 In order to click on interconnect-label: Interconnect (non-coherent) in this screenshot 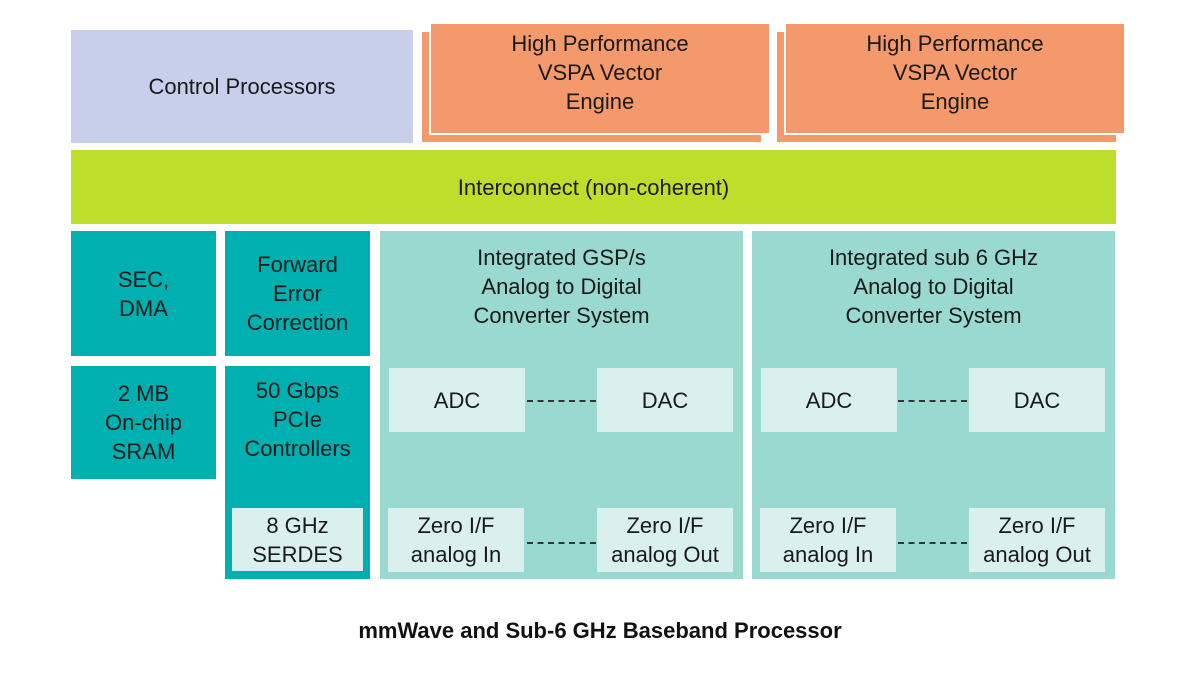, I will do `click(593, 187)`.